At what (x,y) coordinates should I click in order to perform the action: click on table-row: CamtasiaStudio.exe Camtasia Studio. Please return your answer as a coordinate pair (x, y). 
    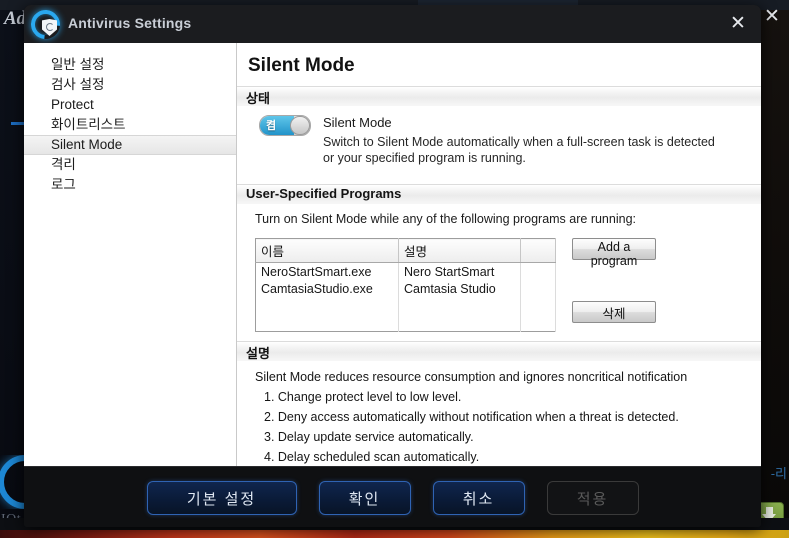
    Looking at the image, I should click on (405, 288).